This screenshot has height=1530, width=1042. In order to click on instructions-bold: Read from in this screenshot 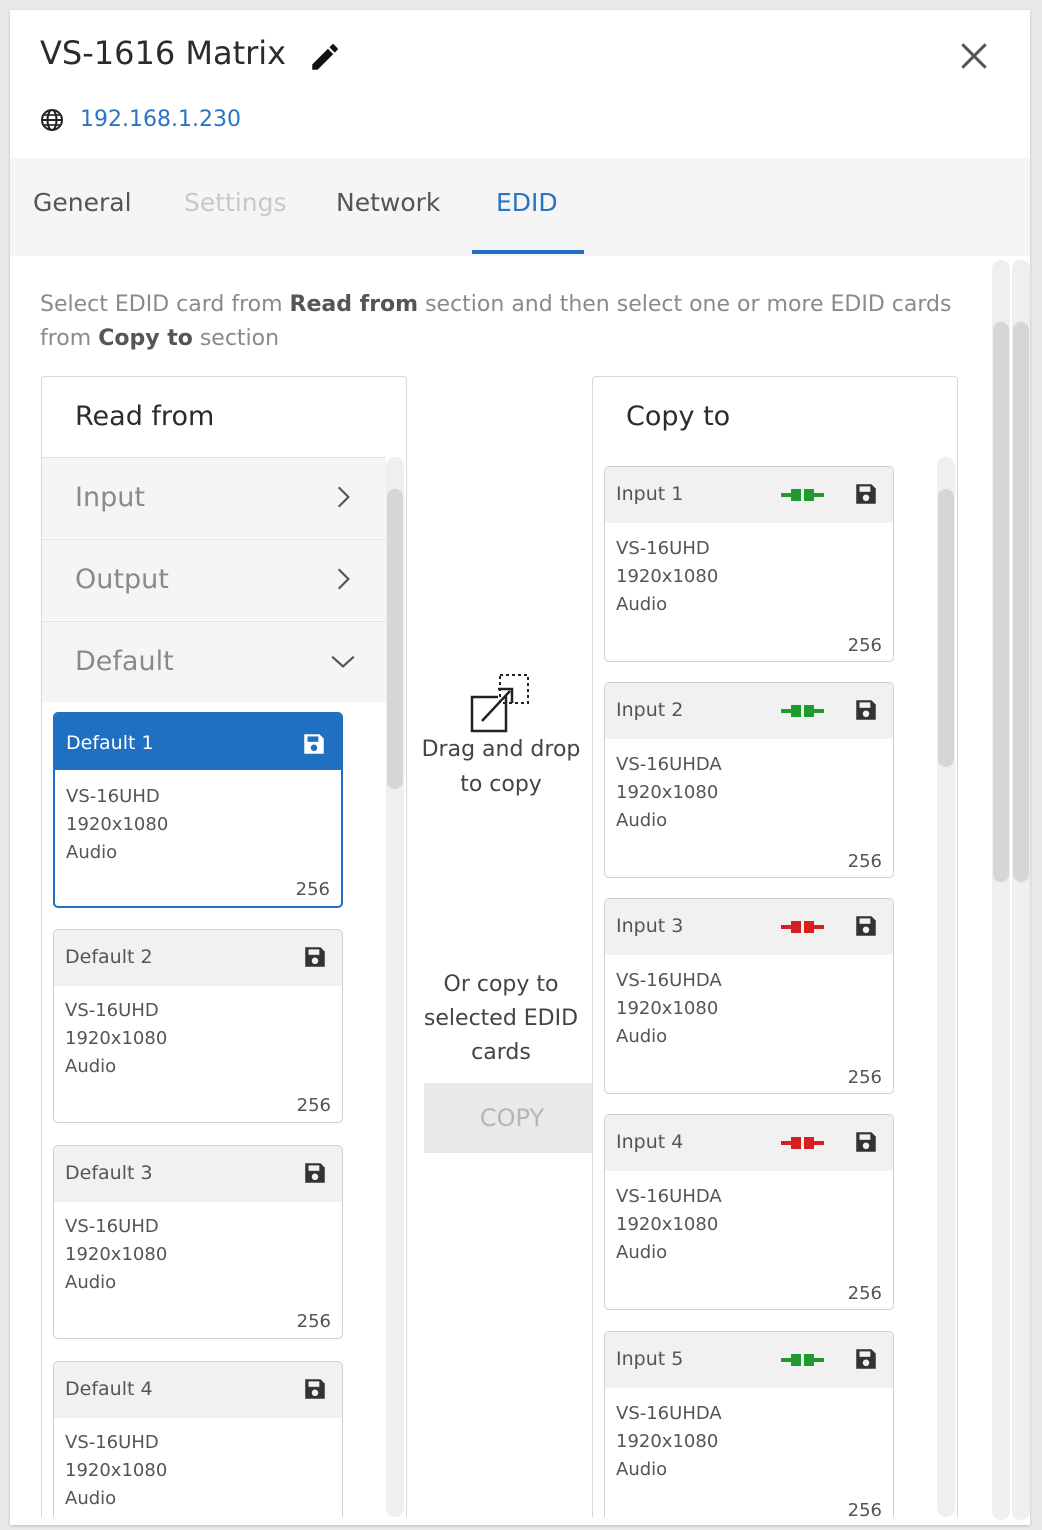, I will do `click(354, 304)`.